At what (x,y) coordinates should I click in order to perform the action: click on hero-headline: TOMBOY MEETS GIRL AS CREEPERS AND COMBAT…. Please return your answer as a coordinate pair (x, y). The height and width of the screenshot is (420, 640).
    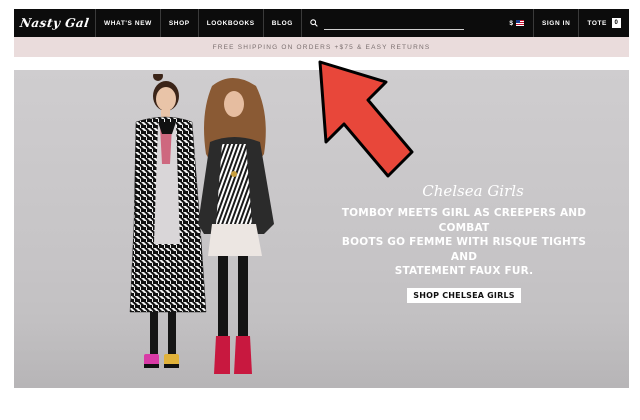
    Looking at the image, I should click on (464, 242).